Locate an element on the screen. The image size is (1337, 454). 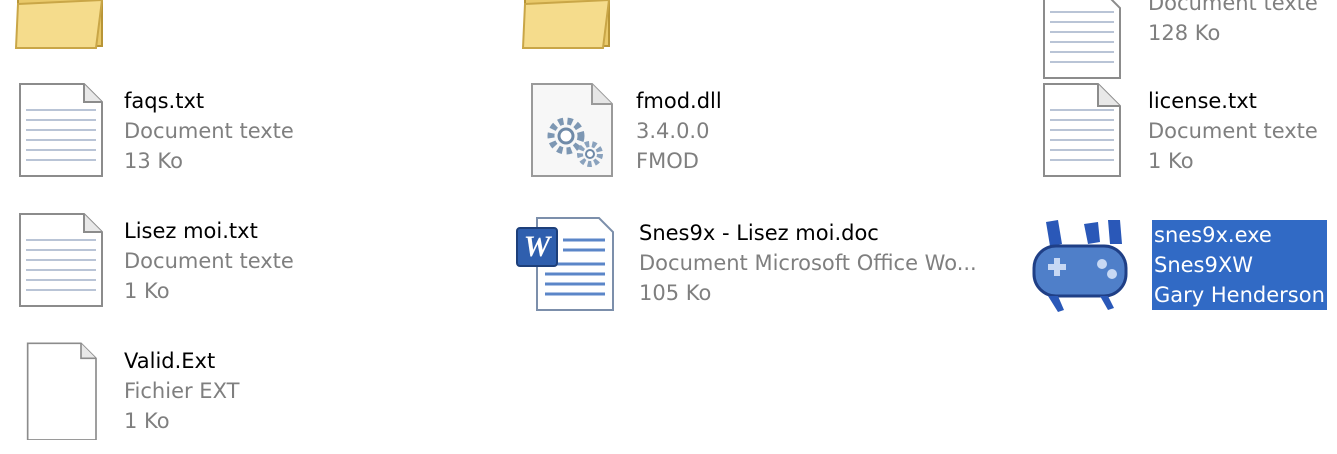
file-item-snes9x-exe: snes9x.exe Snes9XW Gary Henderson is located at coordinates (1182, 269).